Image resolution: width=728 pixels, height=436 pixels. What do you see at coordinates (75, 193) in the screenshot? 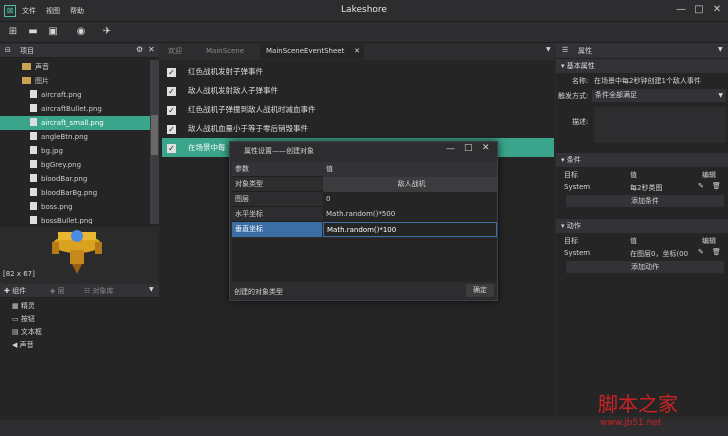
I see `tree-file: bloodBarBg.png` at bounding box center [75, 193].